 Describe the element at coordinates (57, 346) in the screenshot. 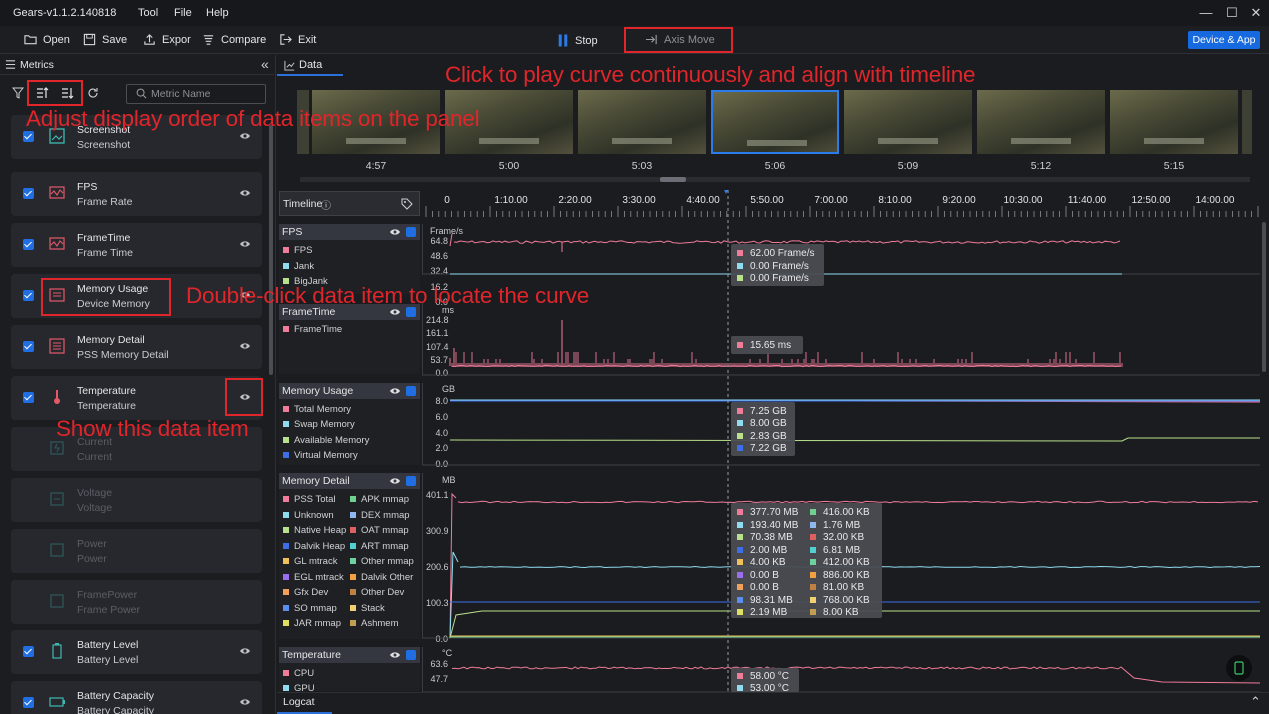

I see `memory-detail-icon` at that location.